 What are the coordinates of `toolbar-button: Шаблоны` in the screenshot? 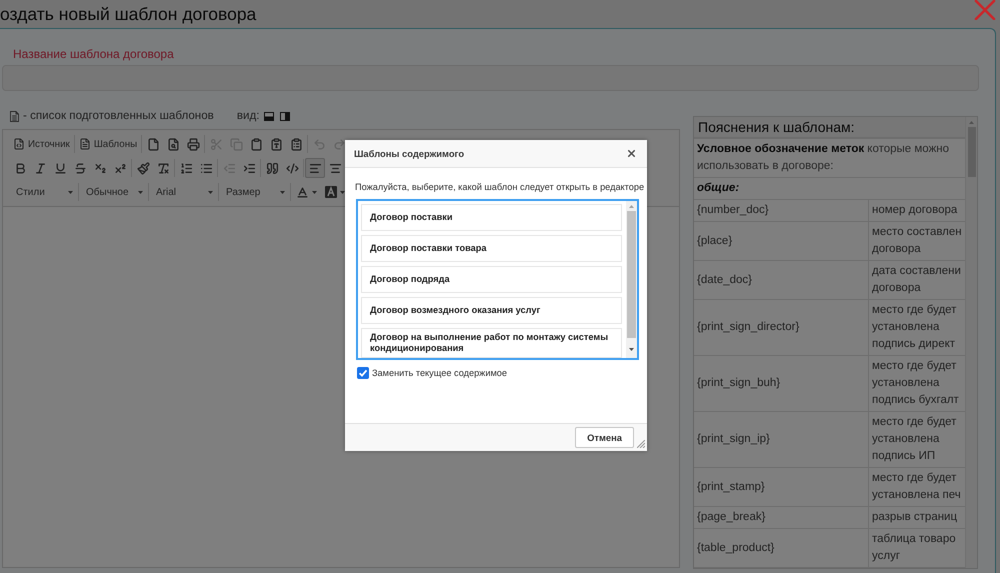 It's located at (108, 144).